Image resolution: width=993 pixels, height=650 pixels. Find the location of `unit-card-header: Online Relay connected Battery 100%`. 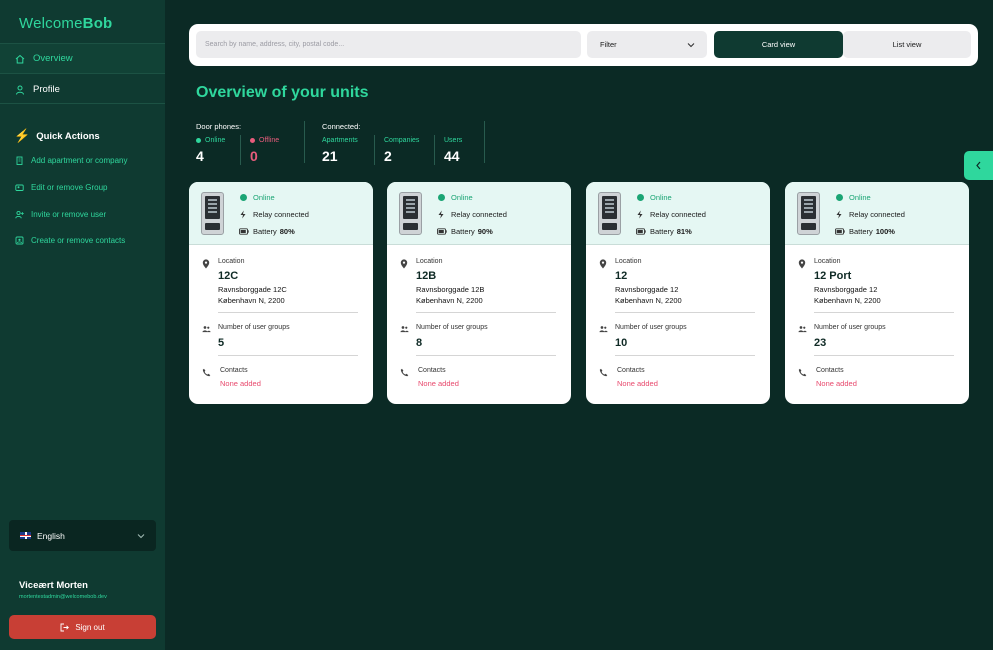

unit-card-header: Online Relay connected Battery 100% is located at coordinates (877, 213).